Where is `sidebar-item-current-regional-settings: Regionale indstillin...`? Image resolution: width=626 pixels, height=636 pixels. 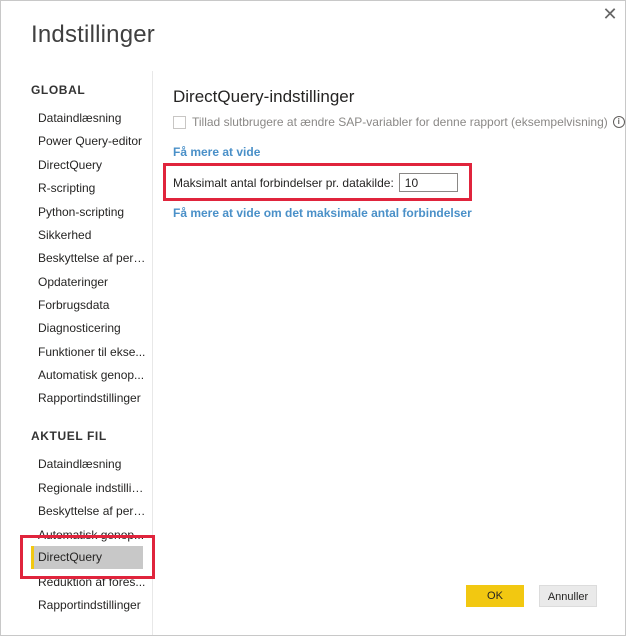
sidebar-item-current-regional-settings: Regionale indstillin... is located at coordinates (92, 488).